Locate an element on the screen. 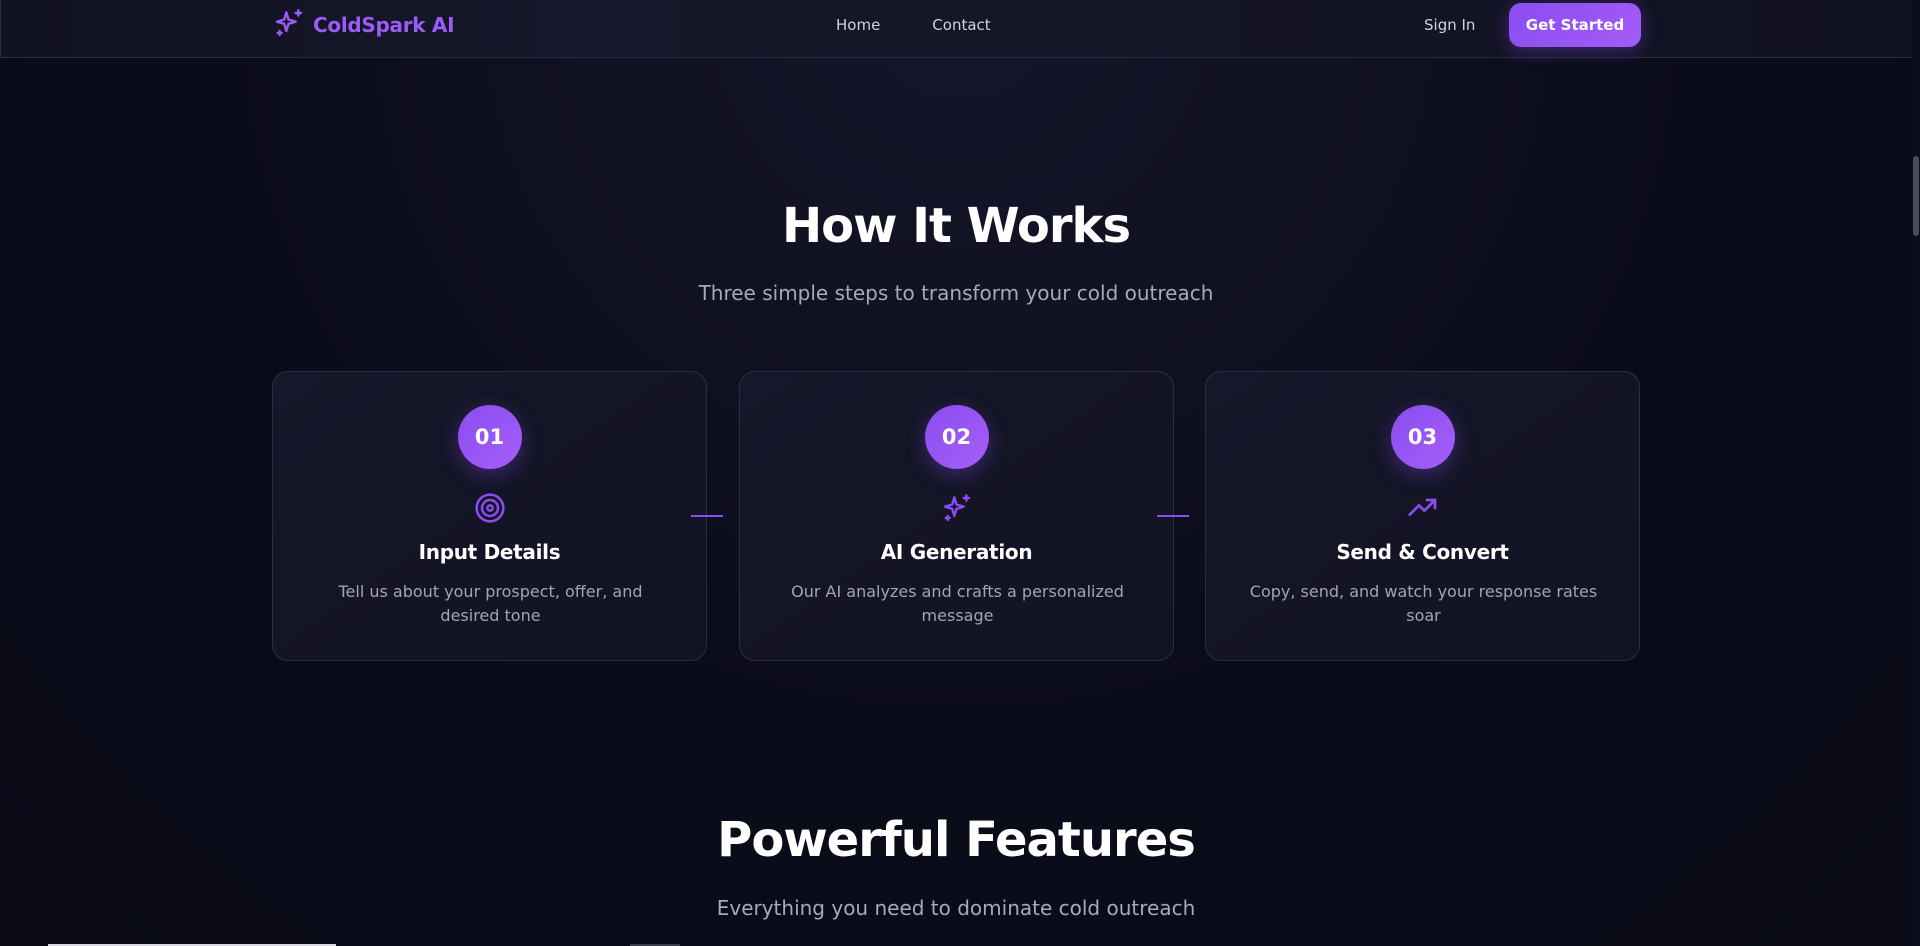  brand-logo: ColdSpark AI is located at coordinates (364, 25).